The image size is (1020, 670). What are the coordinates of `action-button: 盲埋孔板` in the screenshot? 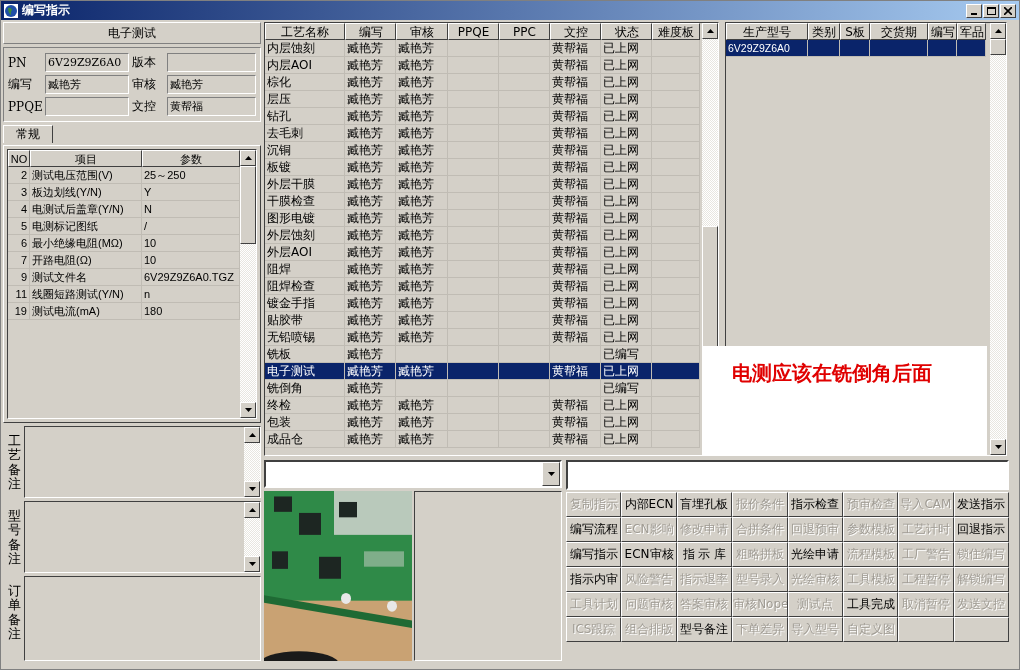 It's located at (704, 504).